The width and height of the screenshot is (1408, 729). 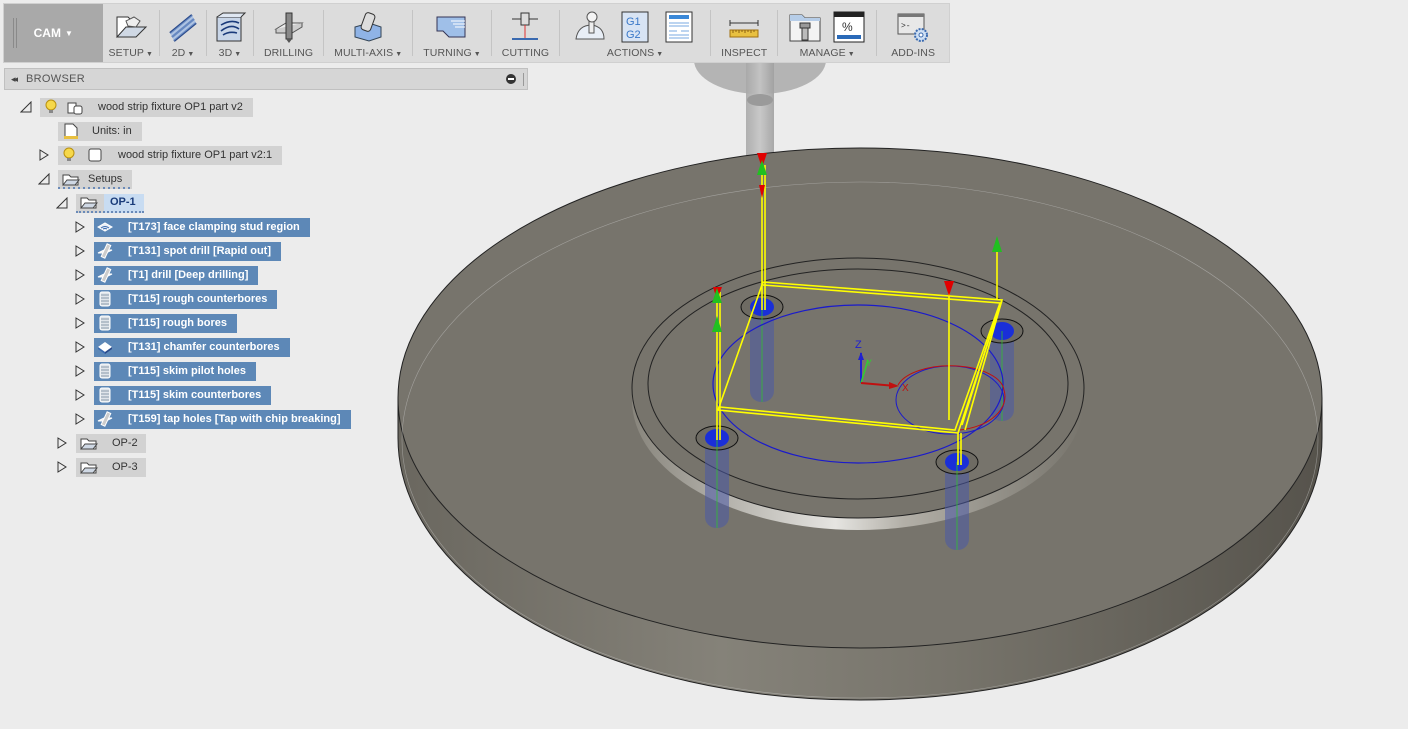 I want to click on toolbar-group-cutting: CUTTING, so click(x=525, y=33).